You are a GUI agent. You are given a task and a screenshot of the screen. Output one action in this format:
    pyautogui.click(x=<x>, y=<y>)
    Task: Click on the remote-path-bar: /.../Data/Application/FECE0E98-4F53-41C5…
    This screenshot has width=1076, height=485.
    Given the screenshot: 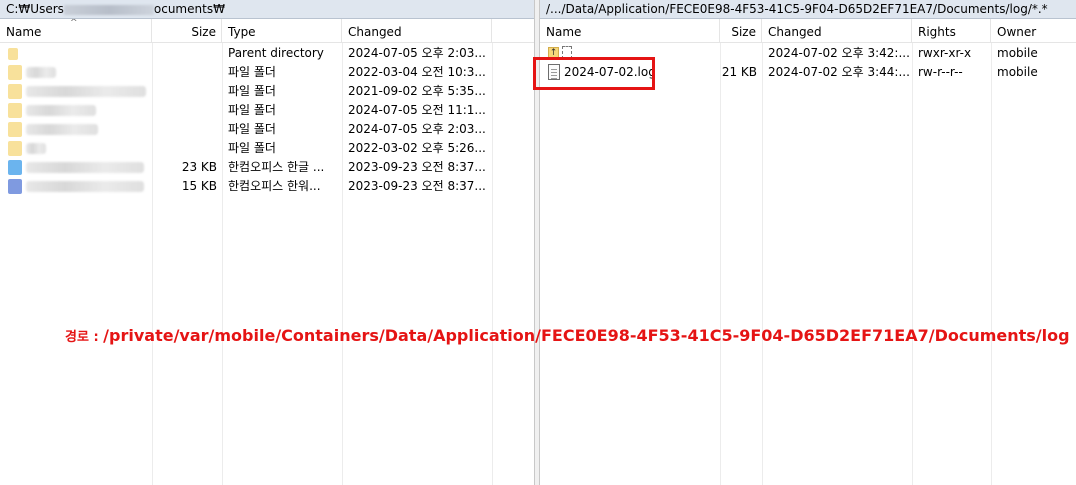 What is the action you would take?
    pyautogui.click(x=808, y=9)
    